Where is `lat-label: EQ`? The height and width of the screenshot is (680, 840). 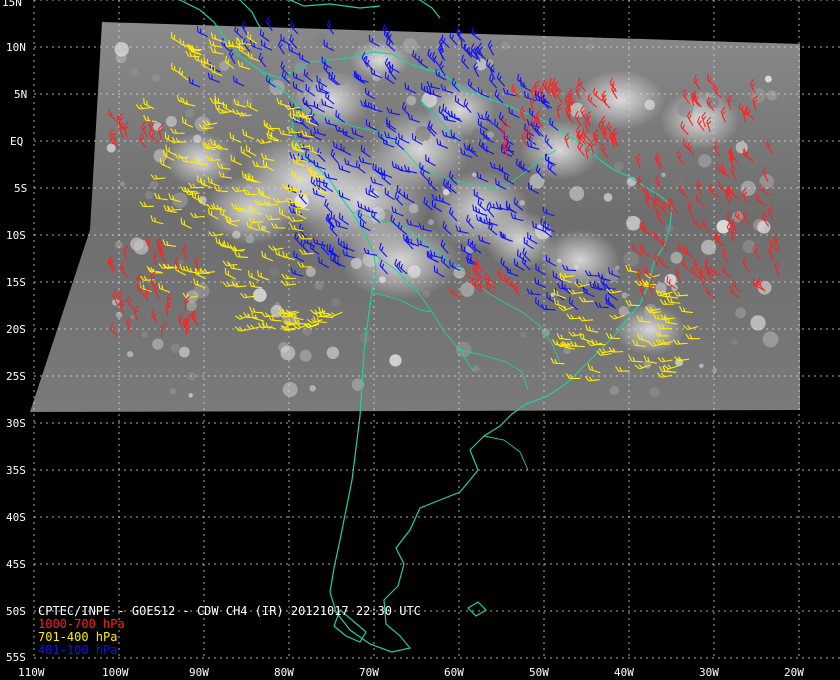
lat-label: EQ is located at coordinates (16, 141).